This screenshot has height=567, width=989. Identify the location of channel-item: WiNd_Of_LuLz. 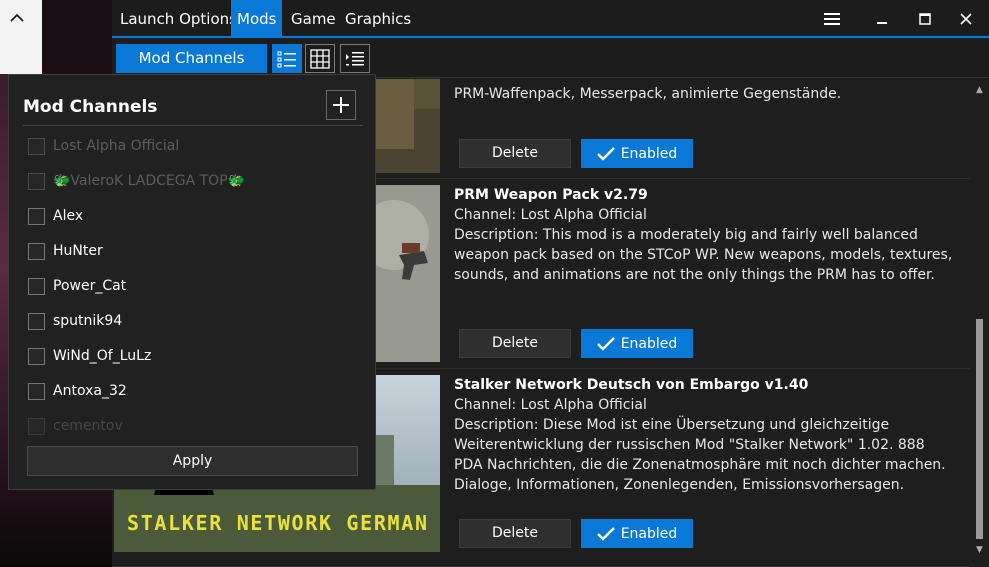
(89, 356).